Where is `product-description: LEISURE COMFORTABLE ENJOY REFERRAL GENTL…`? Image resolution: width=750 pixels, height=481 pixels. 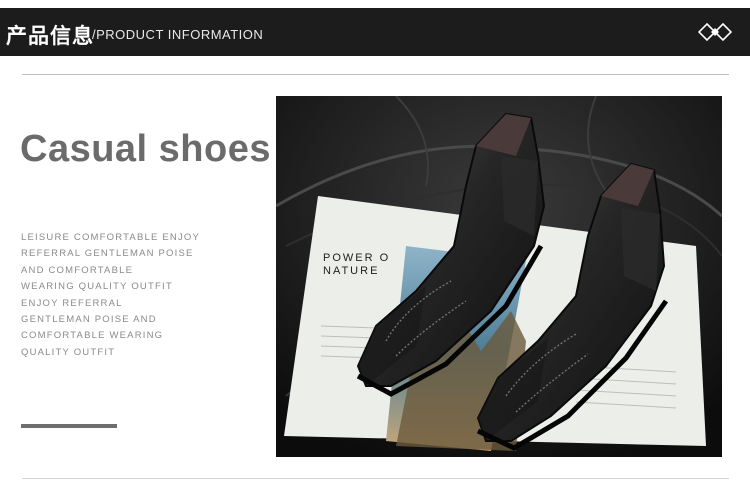 product-description: LEISURE COMFORTABLE ENJOY REFERRAL GENTL… is located at coordinates (121, 295).